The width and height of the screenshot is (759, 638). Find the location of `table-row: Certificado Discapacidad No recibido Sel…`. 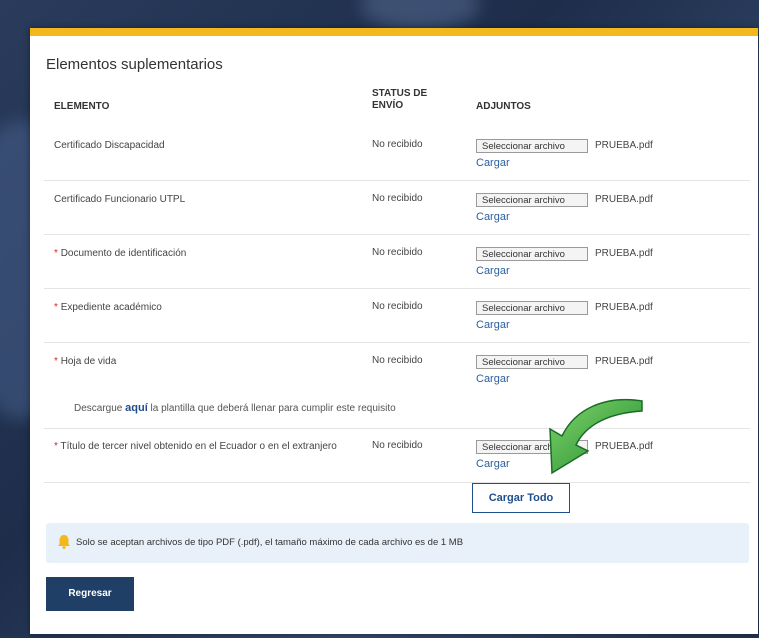

table-row: Certificado Discapacidad No recibido Sel… is located at coordinates (397, 153).